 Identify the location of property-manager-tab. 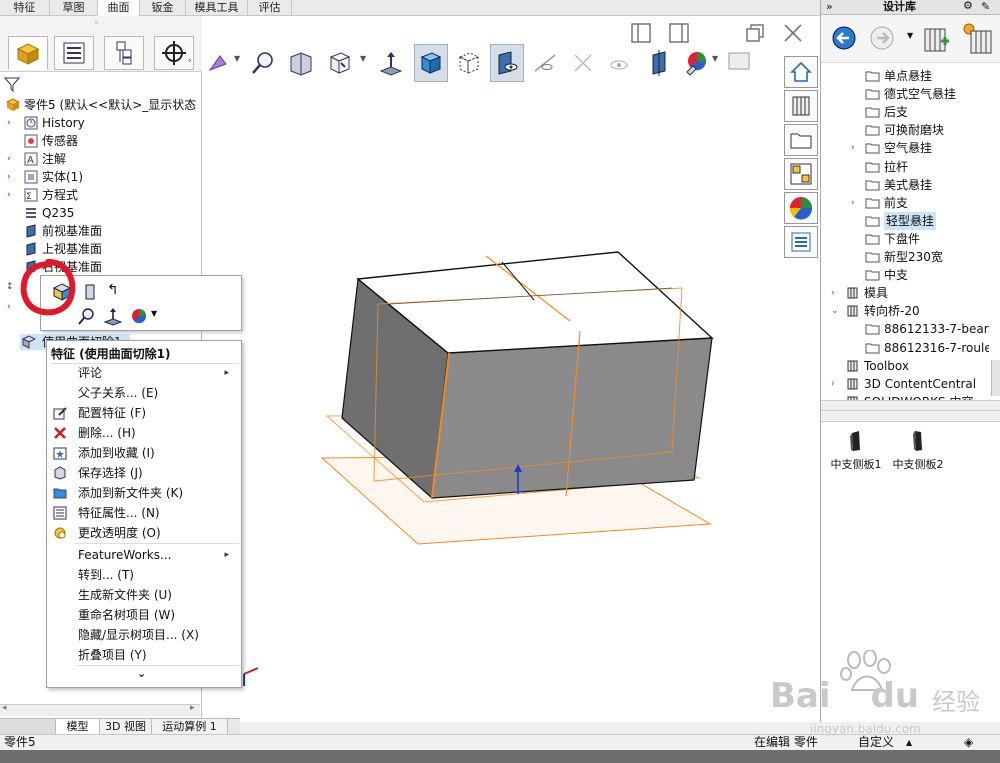
(74, 53).